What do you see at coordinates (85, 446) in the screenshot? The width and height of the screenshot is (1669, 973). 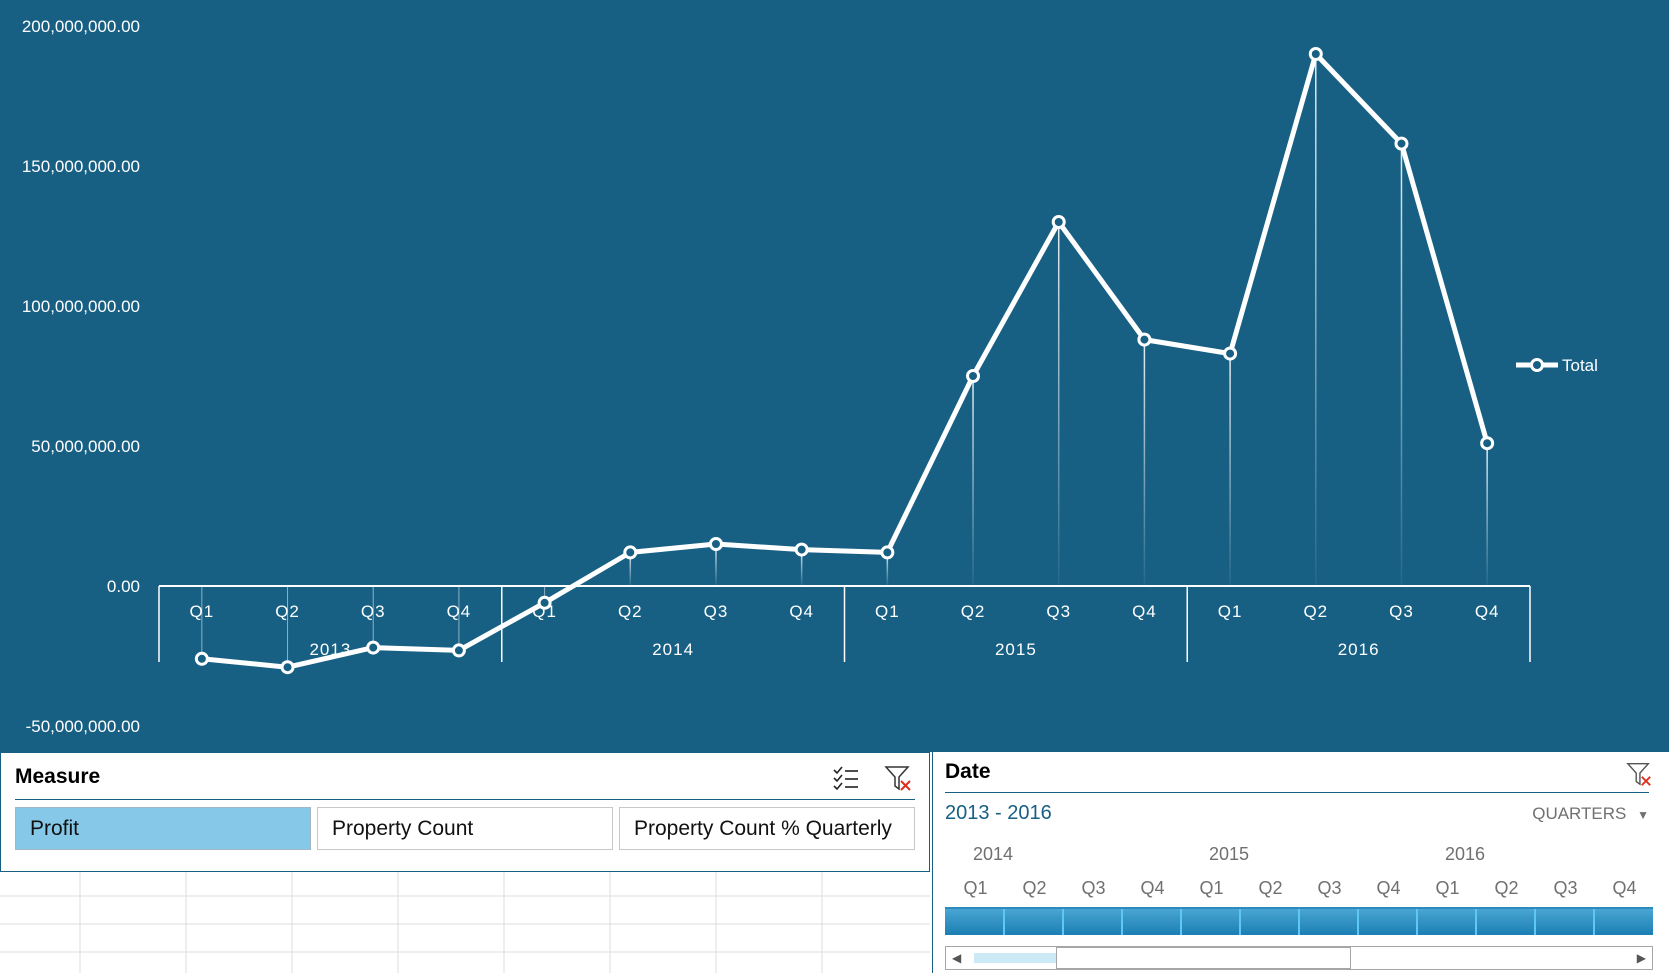 I see `y-tick-label: 50,000,000.00` at bounding box center [85, 446].